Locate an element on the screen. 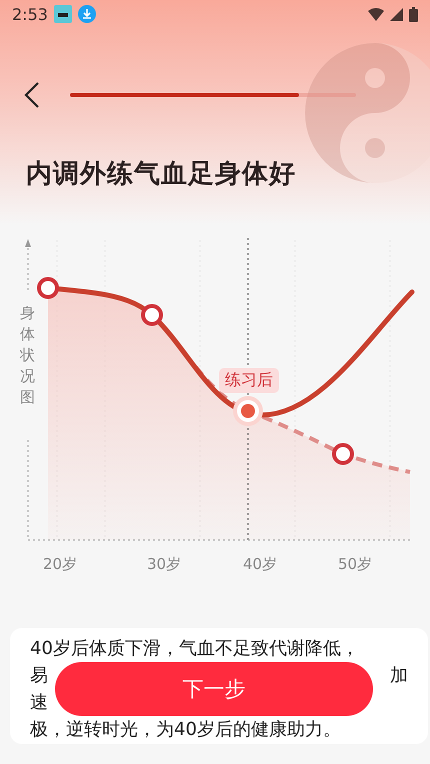 This screenshot has height=764, width=430. y-axis-label: 身体状况图 is located at coordinates (27, 355).